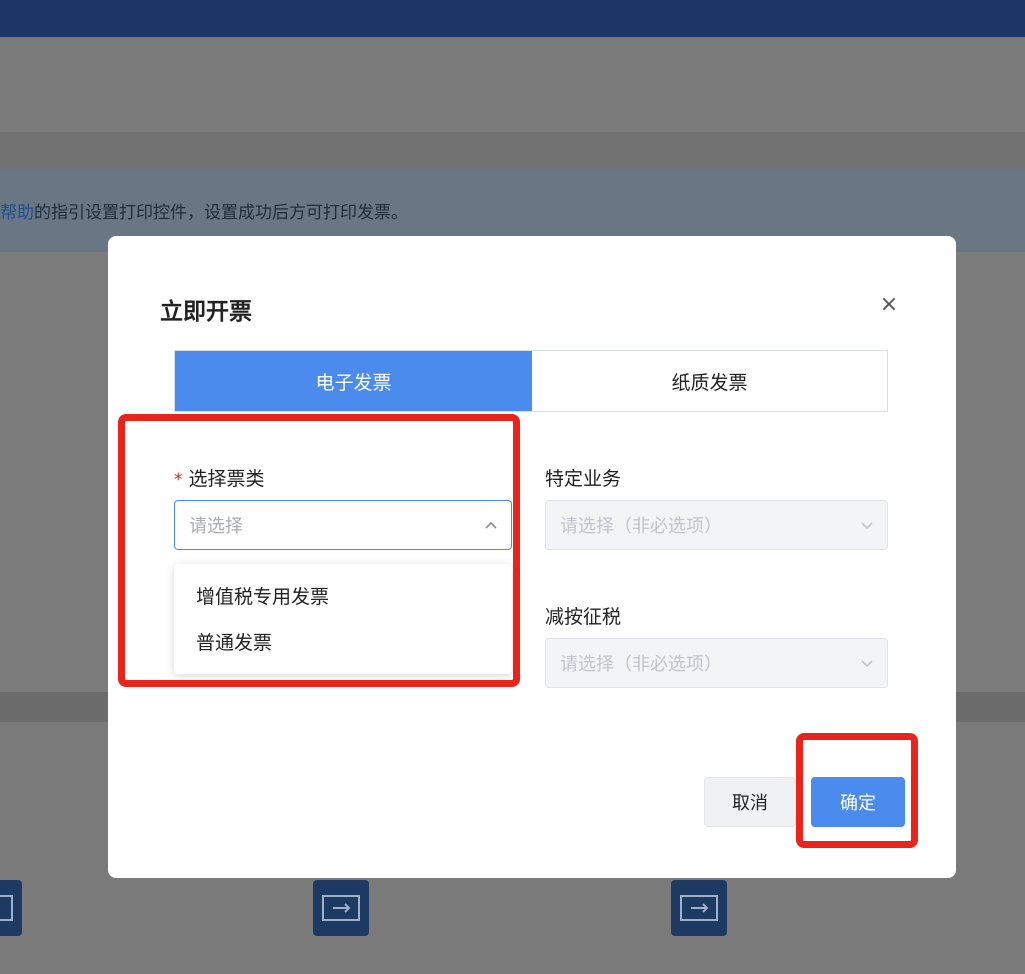 The height and width of the screenshot is (974, 1025). I want to click on specific-business-label: 特定业务, so click(583, 479).